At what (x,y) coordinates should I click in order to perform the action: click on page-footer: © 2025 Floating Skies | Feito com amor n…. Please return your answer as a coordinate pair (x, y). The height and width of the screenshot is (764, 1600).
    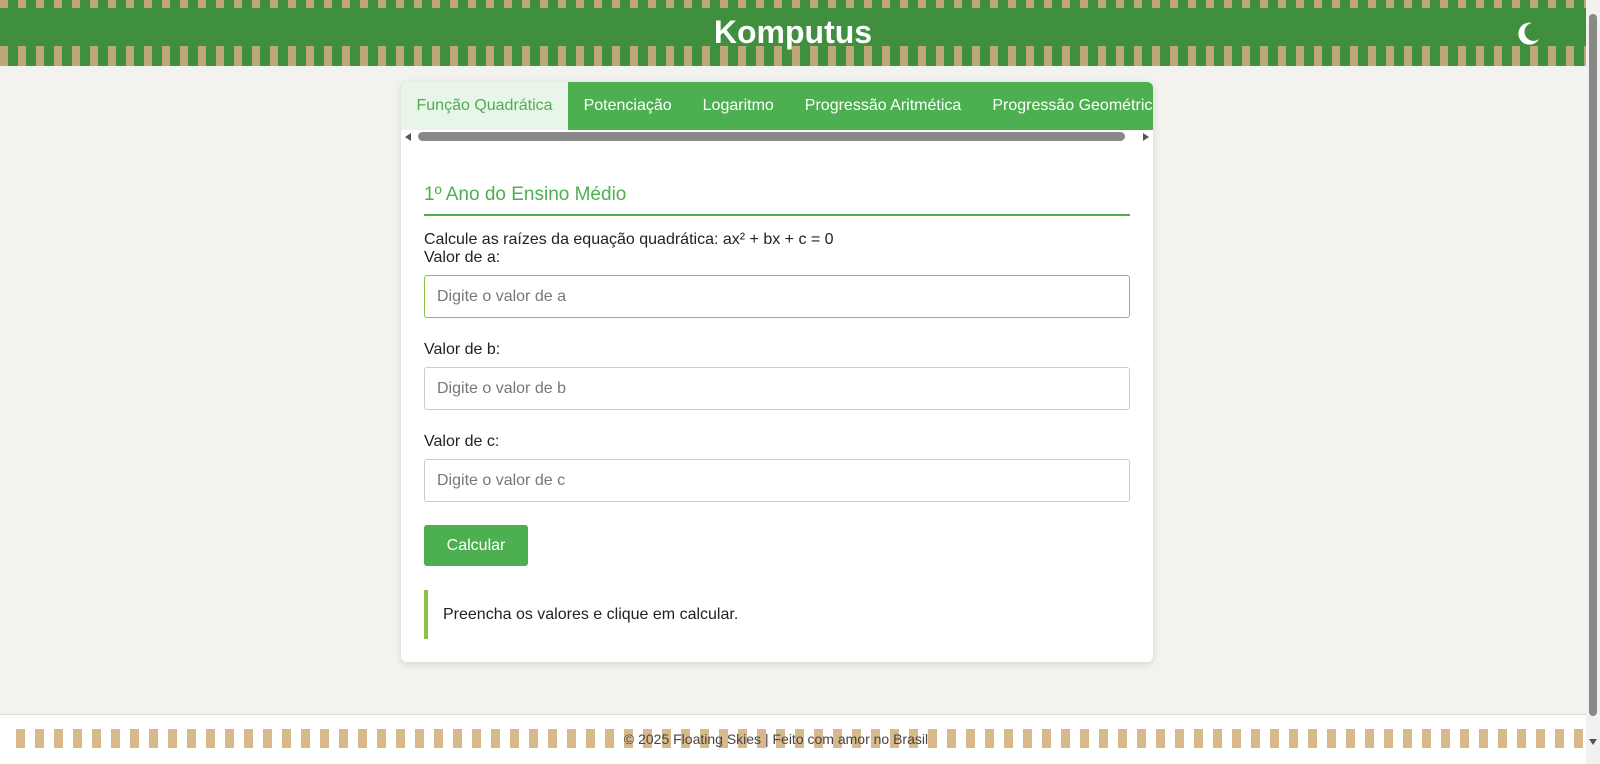
    Looking at the image, I should click on (793, 739).